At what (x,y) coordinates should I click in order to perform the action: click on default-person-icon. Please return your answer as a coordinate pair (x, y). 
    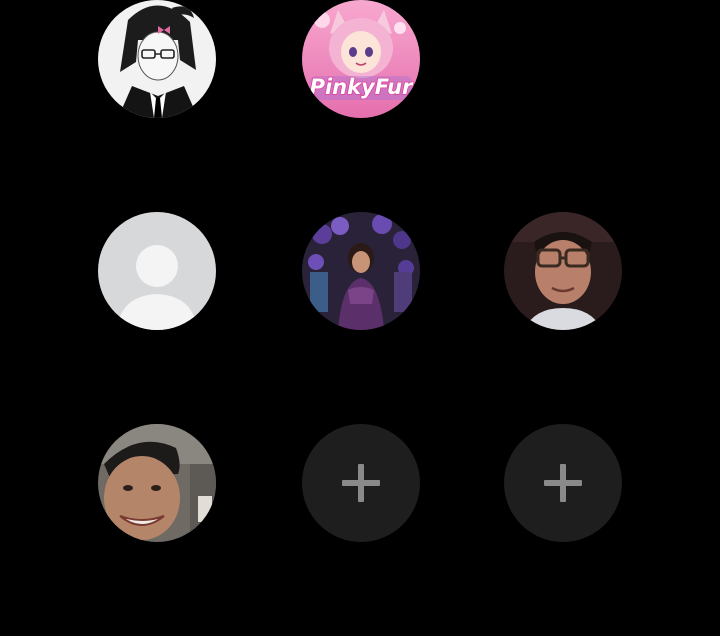
    Looking at the image, I should click on (157, 271).